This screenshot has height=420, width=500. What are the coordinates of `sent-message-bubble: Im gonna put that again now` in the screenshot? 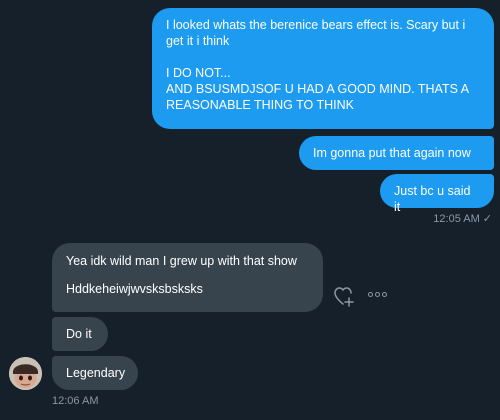 It's located at (396, 153).